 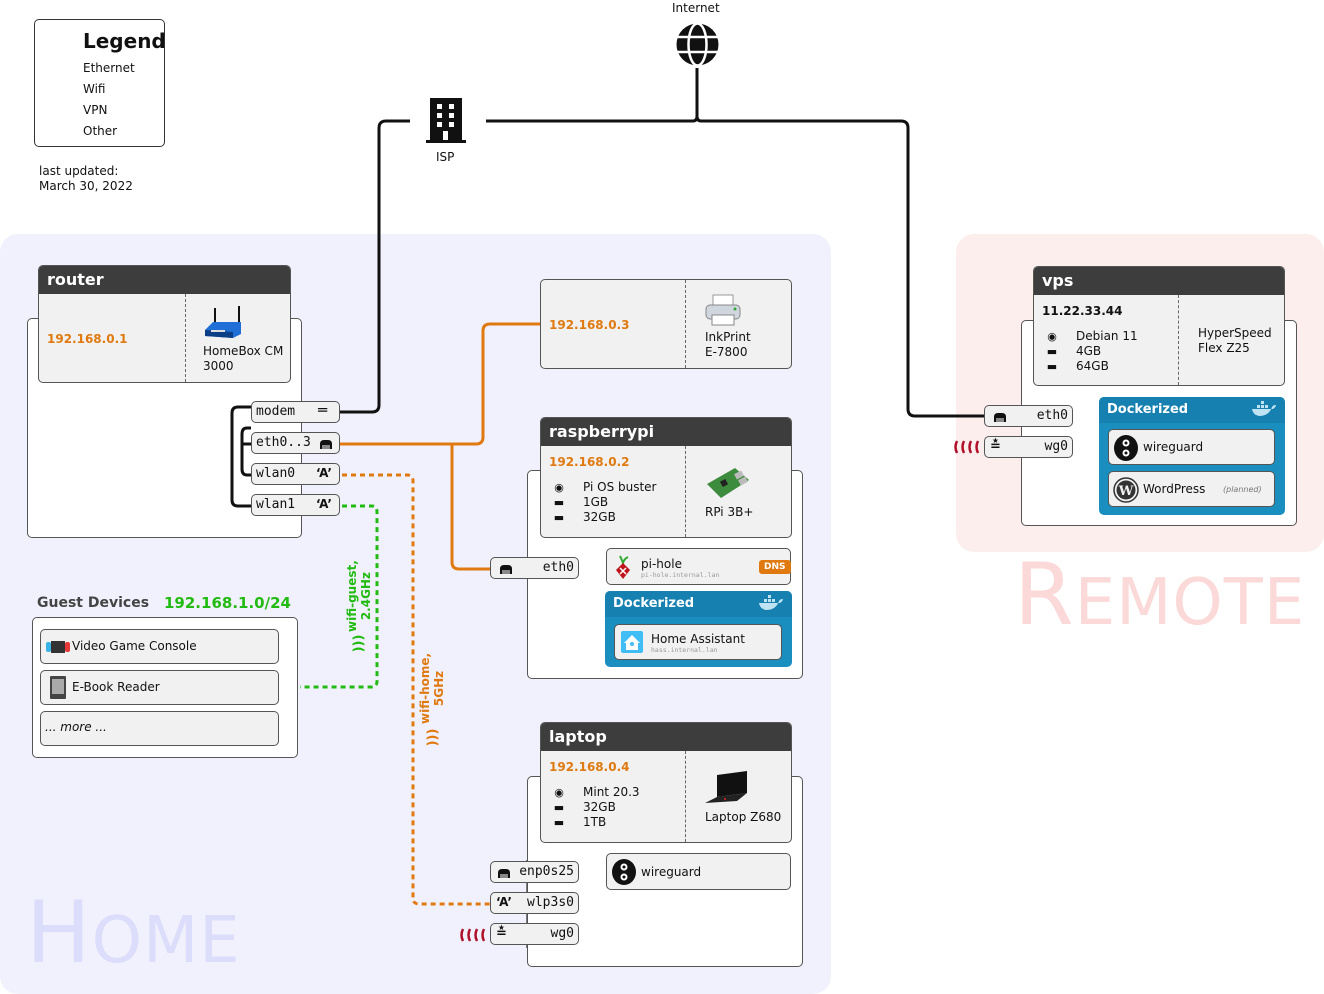 I want to click on building-icon, so click(x=446, y=120).